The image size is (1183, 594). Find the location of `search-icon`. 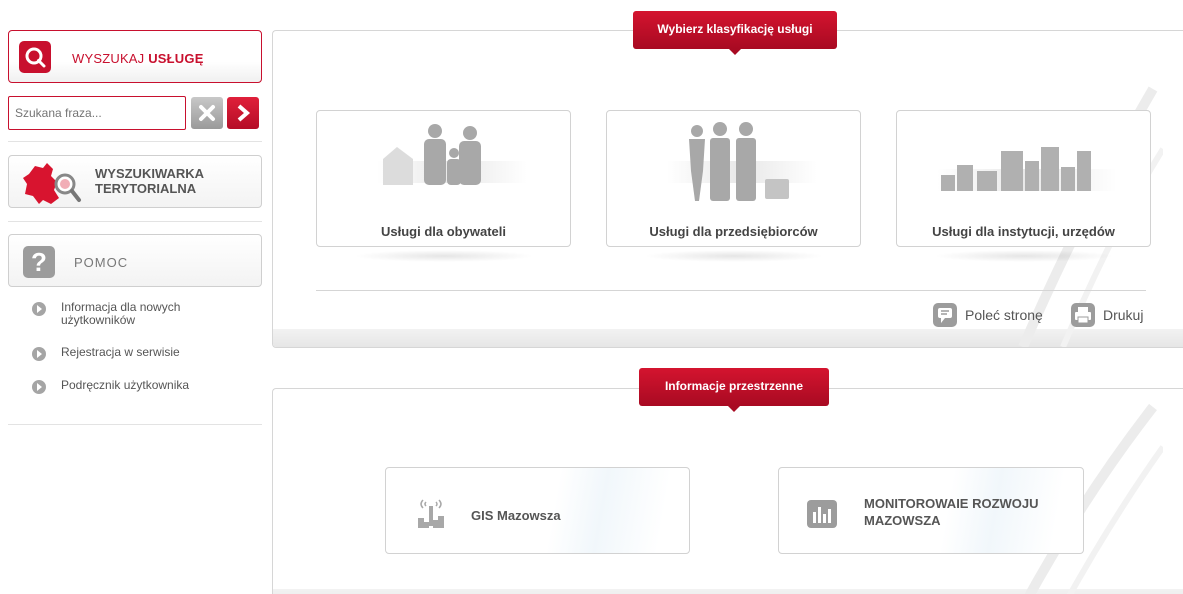

search-icon is located at coordinates (35, 57).